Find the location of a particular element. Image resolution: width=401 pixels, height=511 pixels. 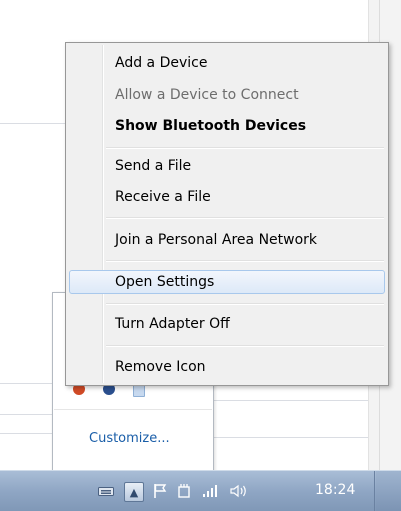

menu-item-join-personal-area-network: Join a Personal Area Network is located at coordinates (227, 240).